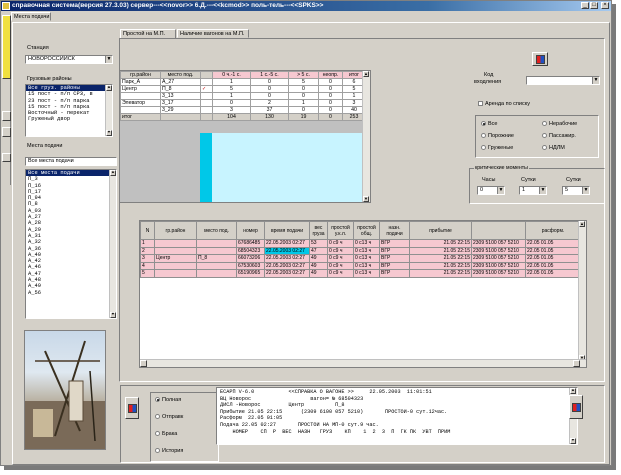 This screenshot has height=475, width=621. Describe the element at coordinates (489, 75) in the screenshot. I see `arrival-code-label: Код` at that location.